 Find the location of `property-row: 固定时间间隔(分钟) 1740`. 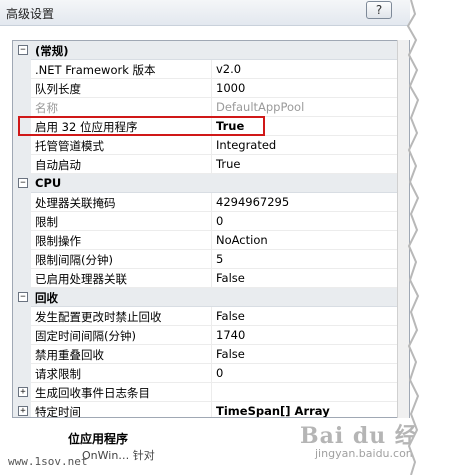

property-row: 固定时间间隔(分钟) 1740 is located at coordinates (211, 335).